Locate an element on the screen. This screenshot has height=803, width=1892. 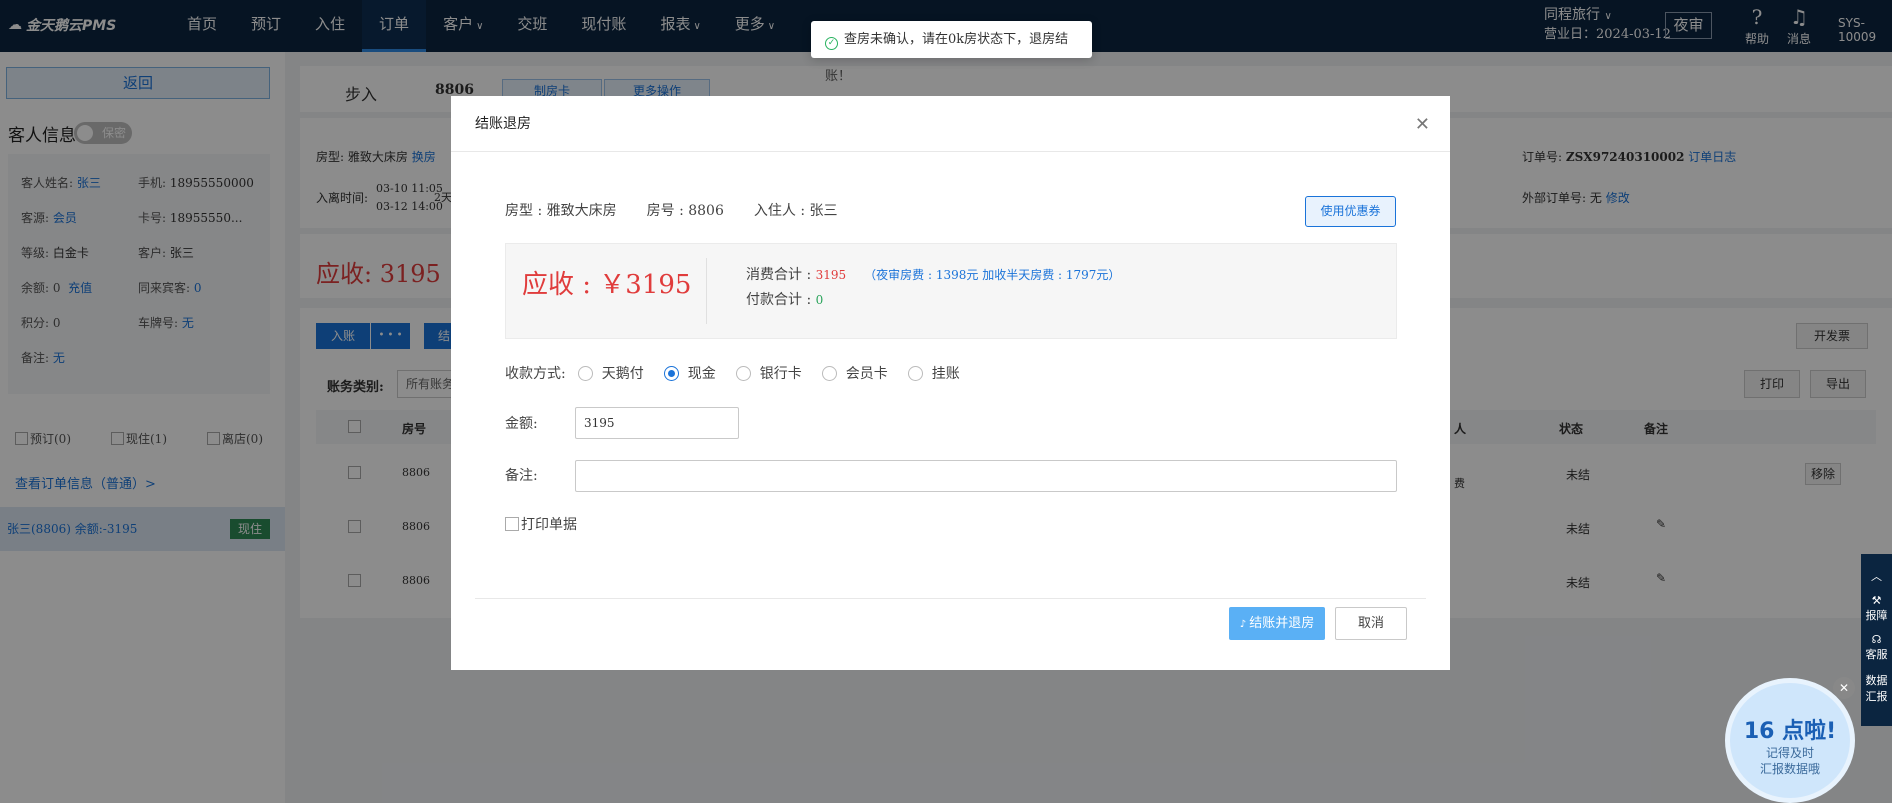
report-fault-button: ⚒ 报障 is located at coordinates (1876, 608).